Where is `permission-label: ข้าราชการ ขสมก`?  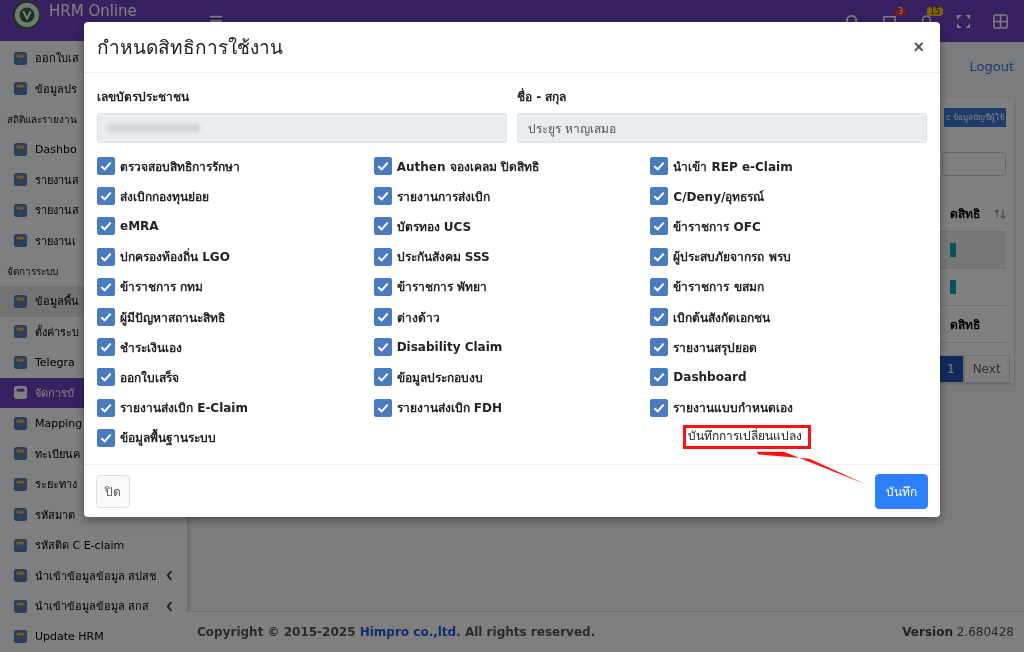 permission-label: ข้าราชการ ขสมก is located at coordinates (718, 288).